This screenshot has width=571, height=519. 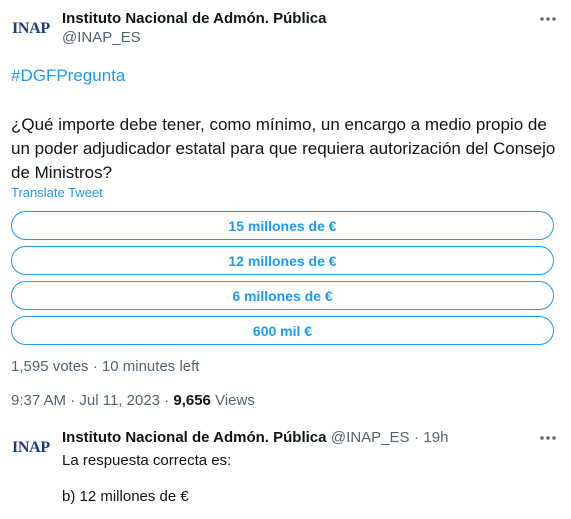 I want to click on tweet-date: Jul 11, 2023, so click(x=119, y=400).